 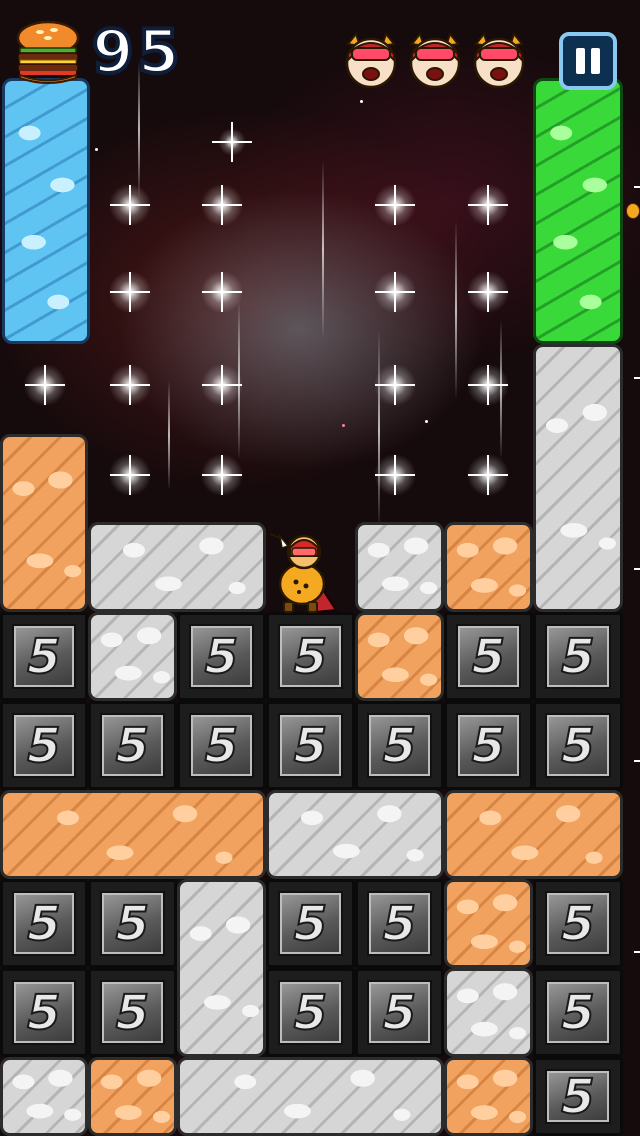 What do you see at coordinates (633, 211) in the screenshot?
I see `progress-marker-icon` at bounding box center [633, 211].